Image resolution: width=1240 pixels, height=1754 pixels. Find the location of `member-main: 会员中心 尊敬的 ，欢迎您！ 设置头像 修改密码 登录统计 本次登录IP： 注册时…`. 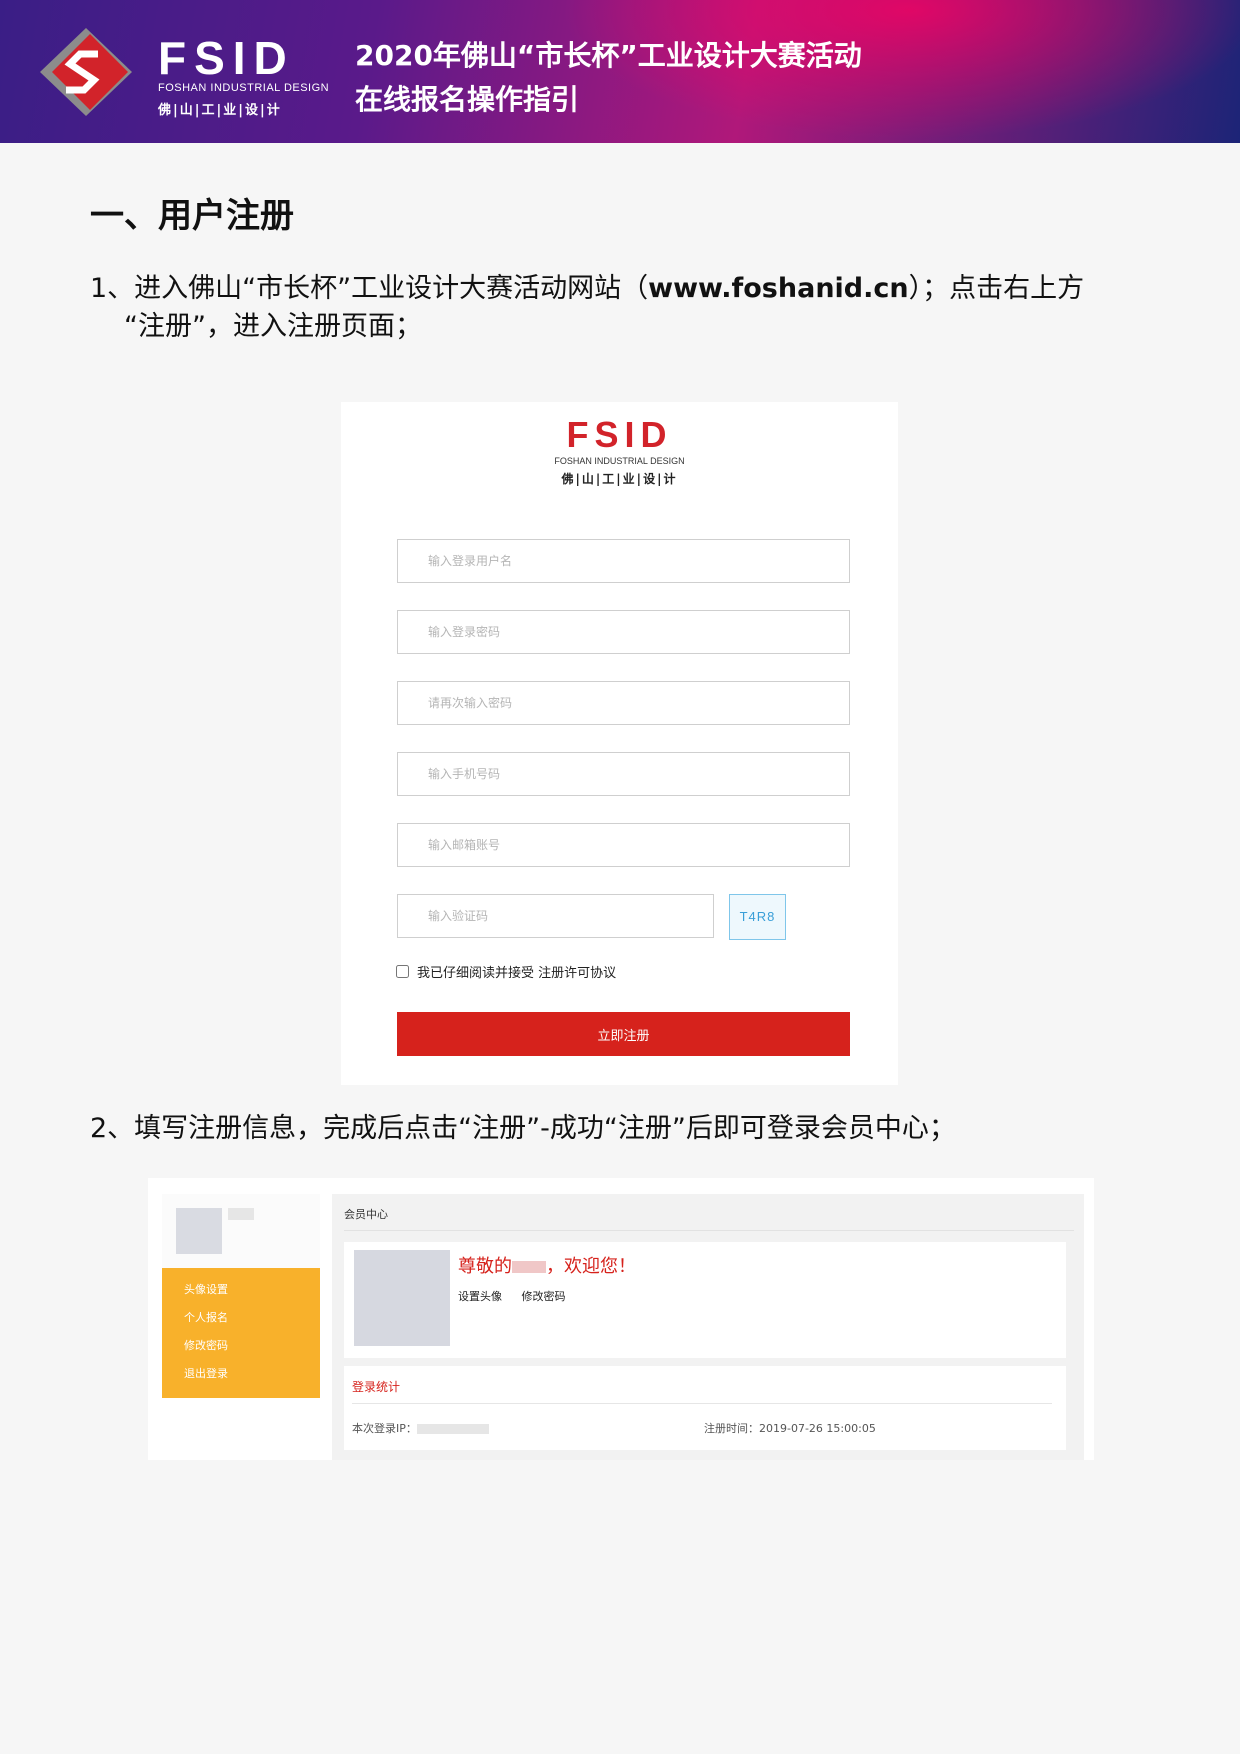

member-main: 会员中心 尊敬的 ，欢迎您！ 设置头像 修改密码 登录统计 本次登录IP： 注册时… is located at coordinates (708, 1327).